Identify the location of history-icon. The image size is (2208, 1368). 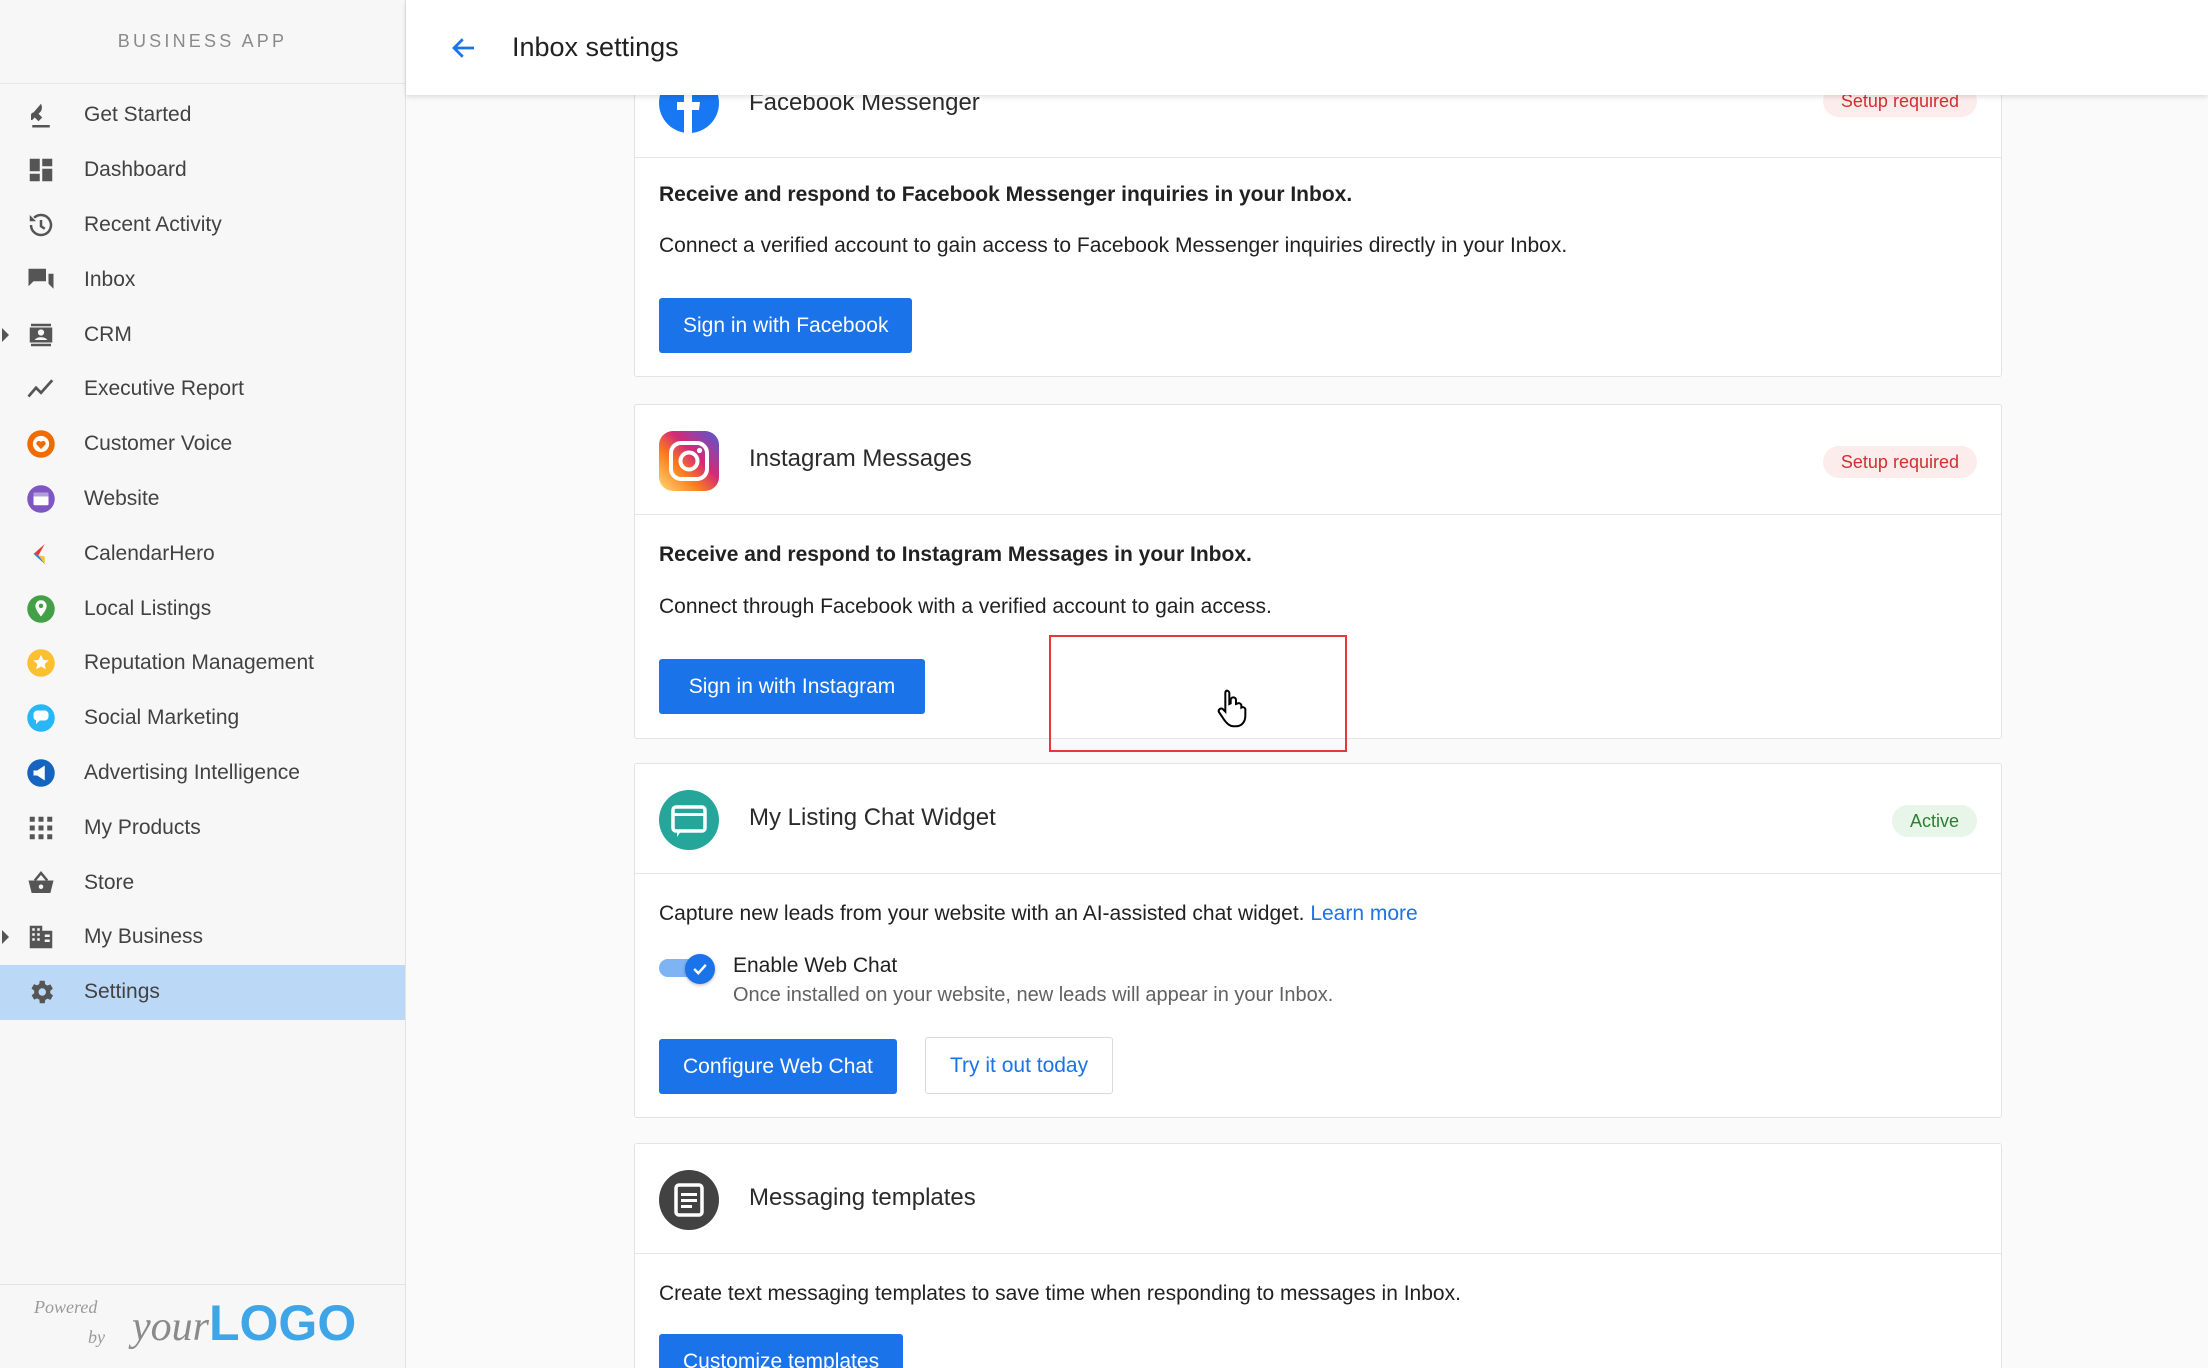
(41, 225).